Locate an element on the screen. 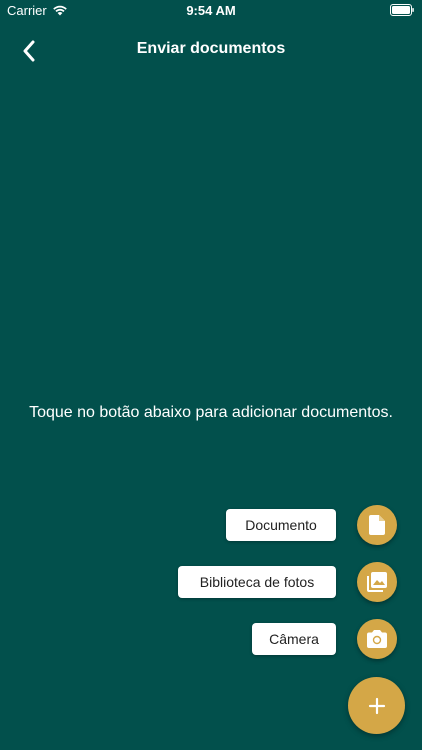  page-title: Enviar documentos is located at coordinates (211, 48).